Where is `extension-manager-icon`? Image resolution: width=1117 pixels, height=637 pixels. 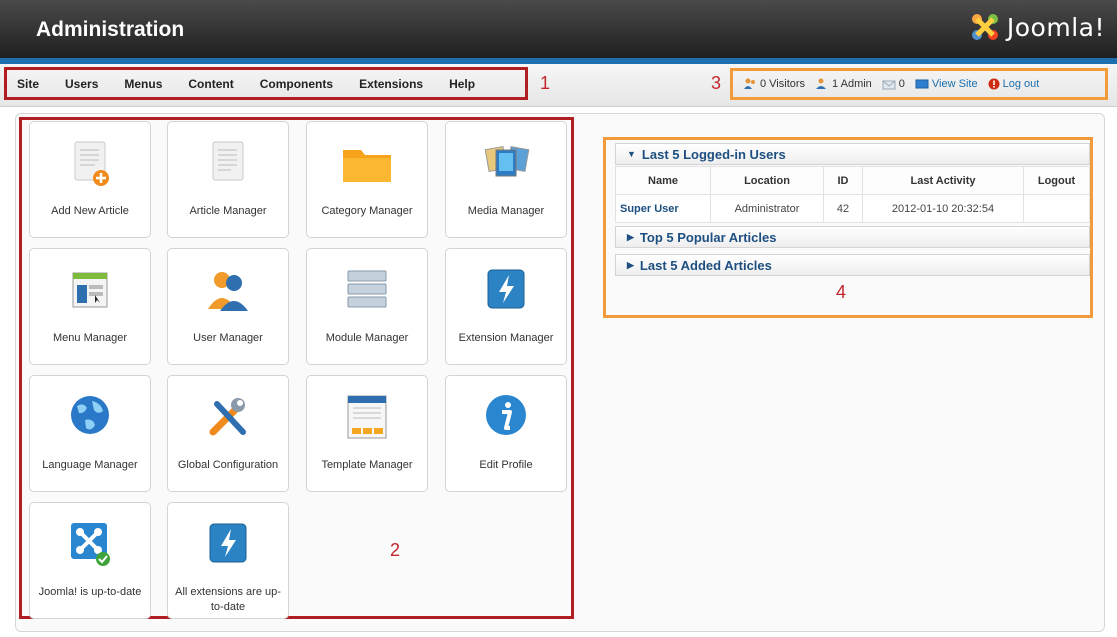 extension-manager-icon is located at coordinates (506, 289).